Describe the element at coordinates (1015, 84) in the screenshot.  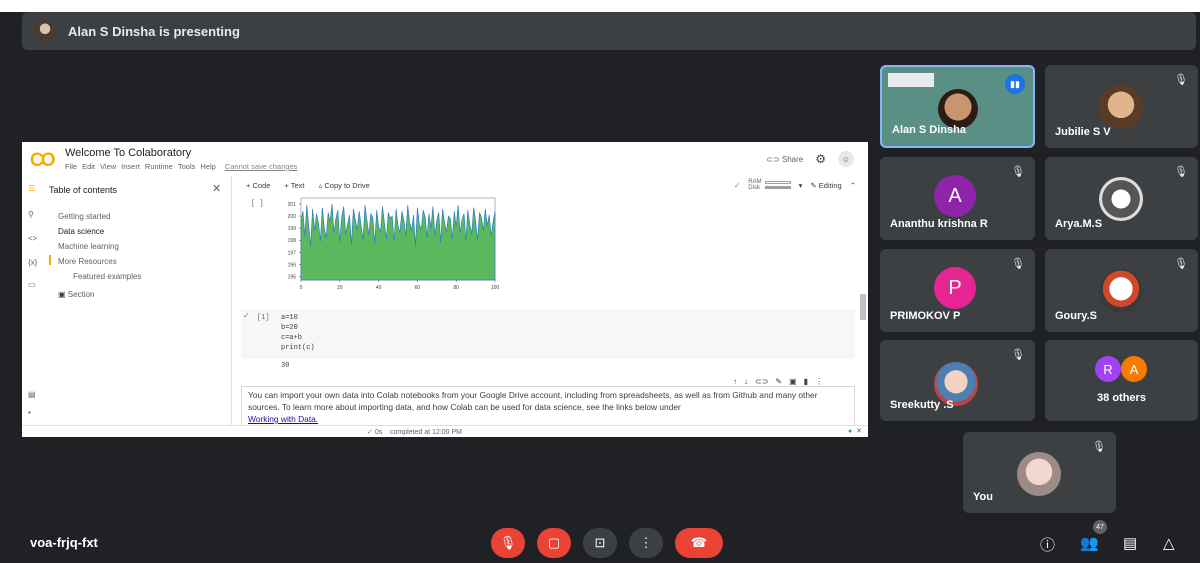
I see `speaking-indicator-icon: ▮▮` at that location.